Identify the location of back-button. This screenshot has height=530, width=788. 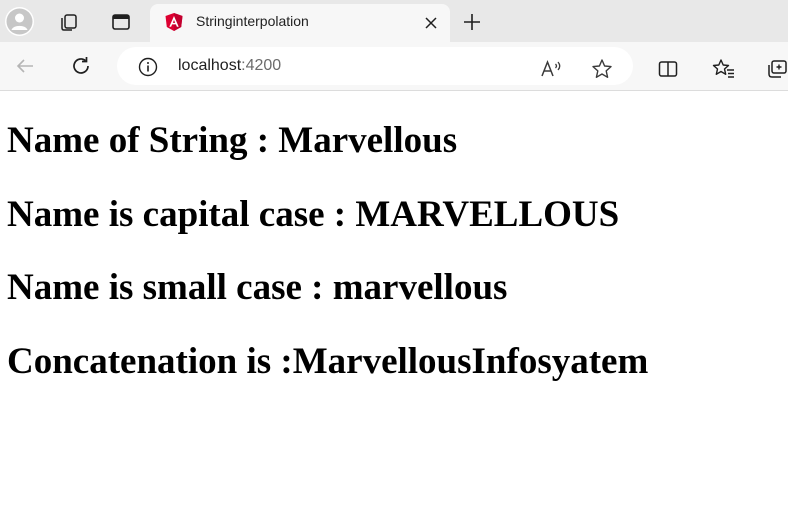
(25, 66).